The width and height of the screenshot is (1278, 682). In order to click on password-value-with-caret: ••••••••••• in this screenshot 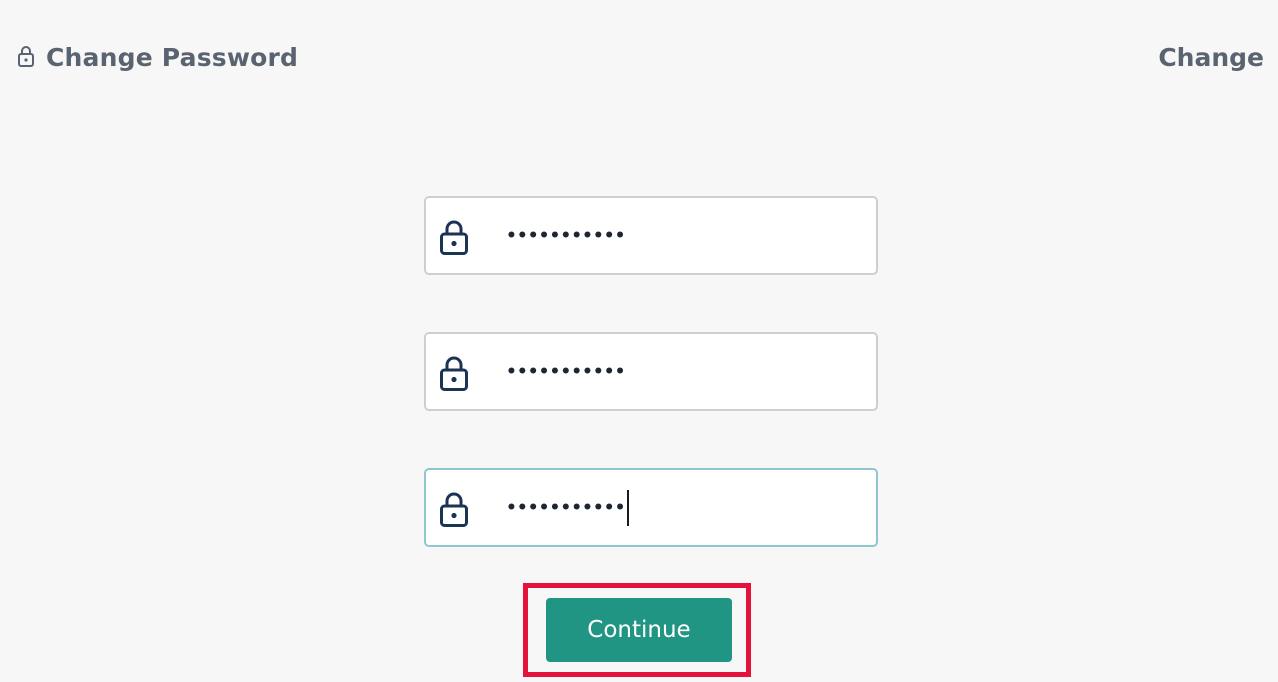, I will do `click(567, 507)`.